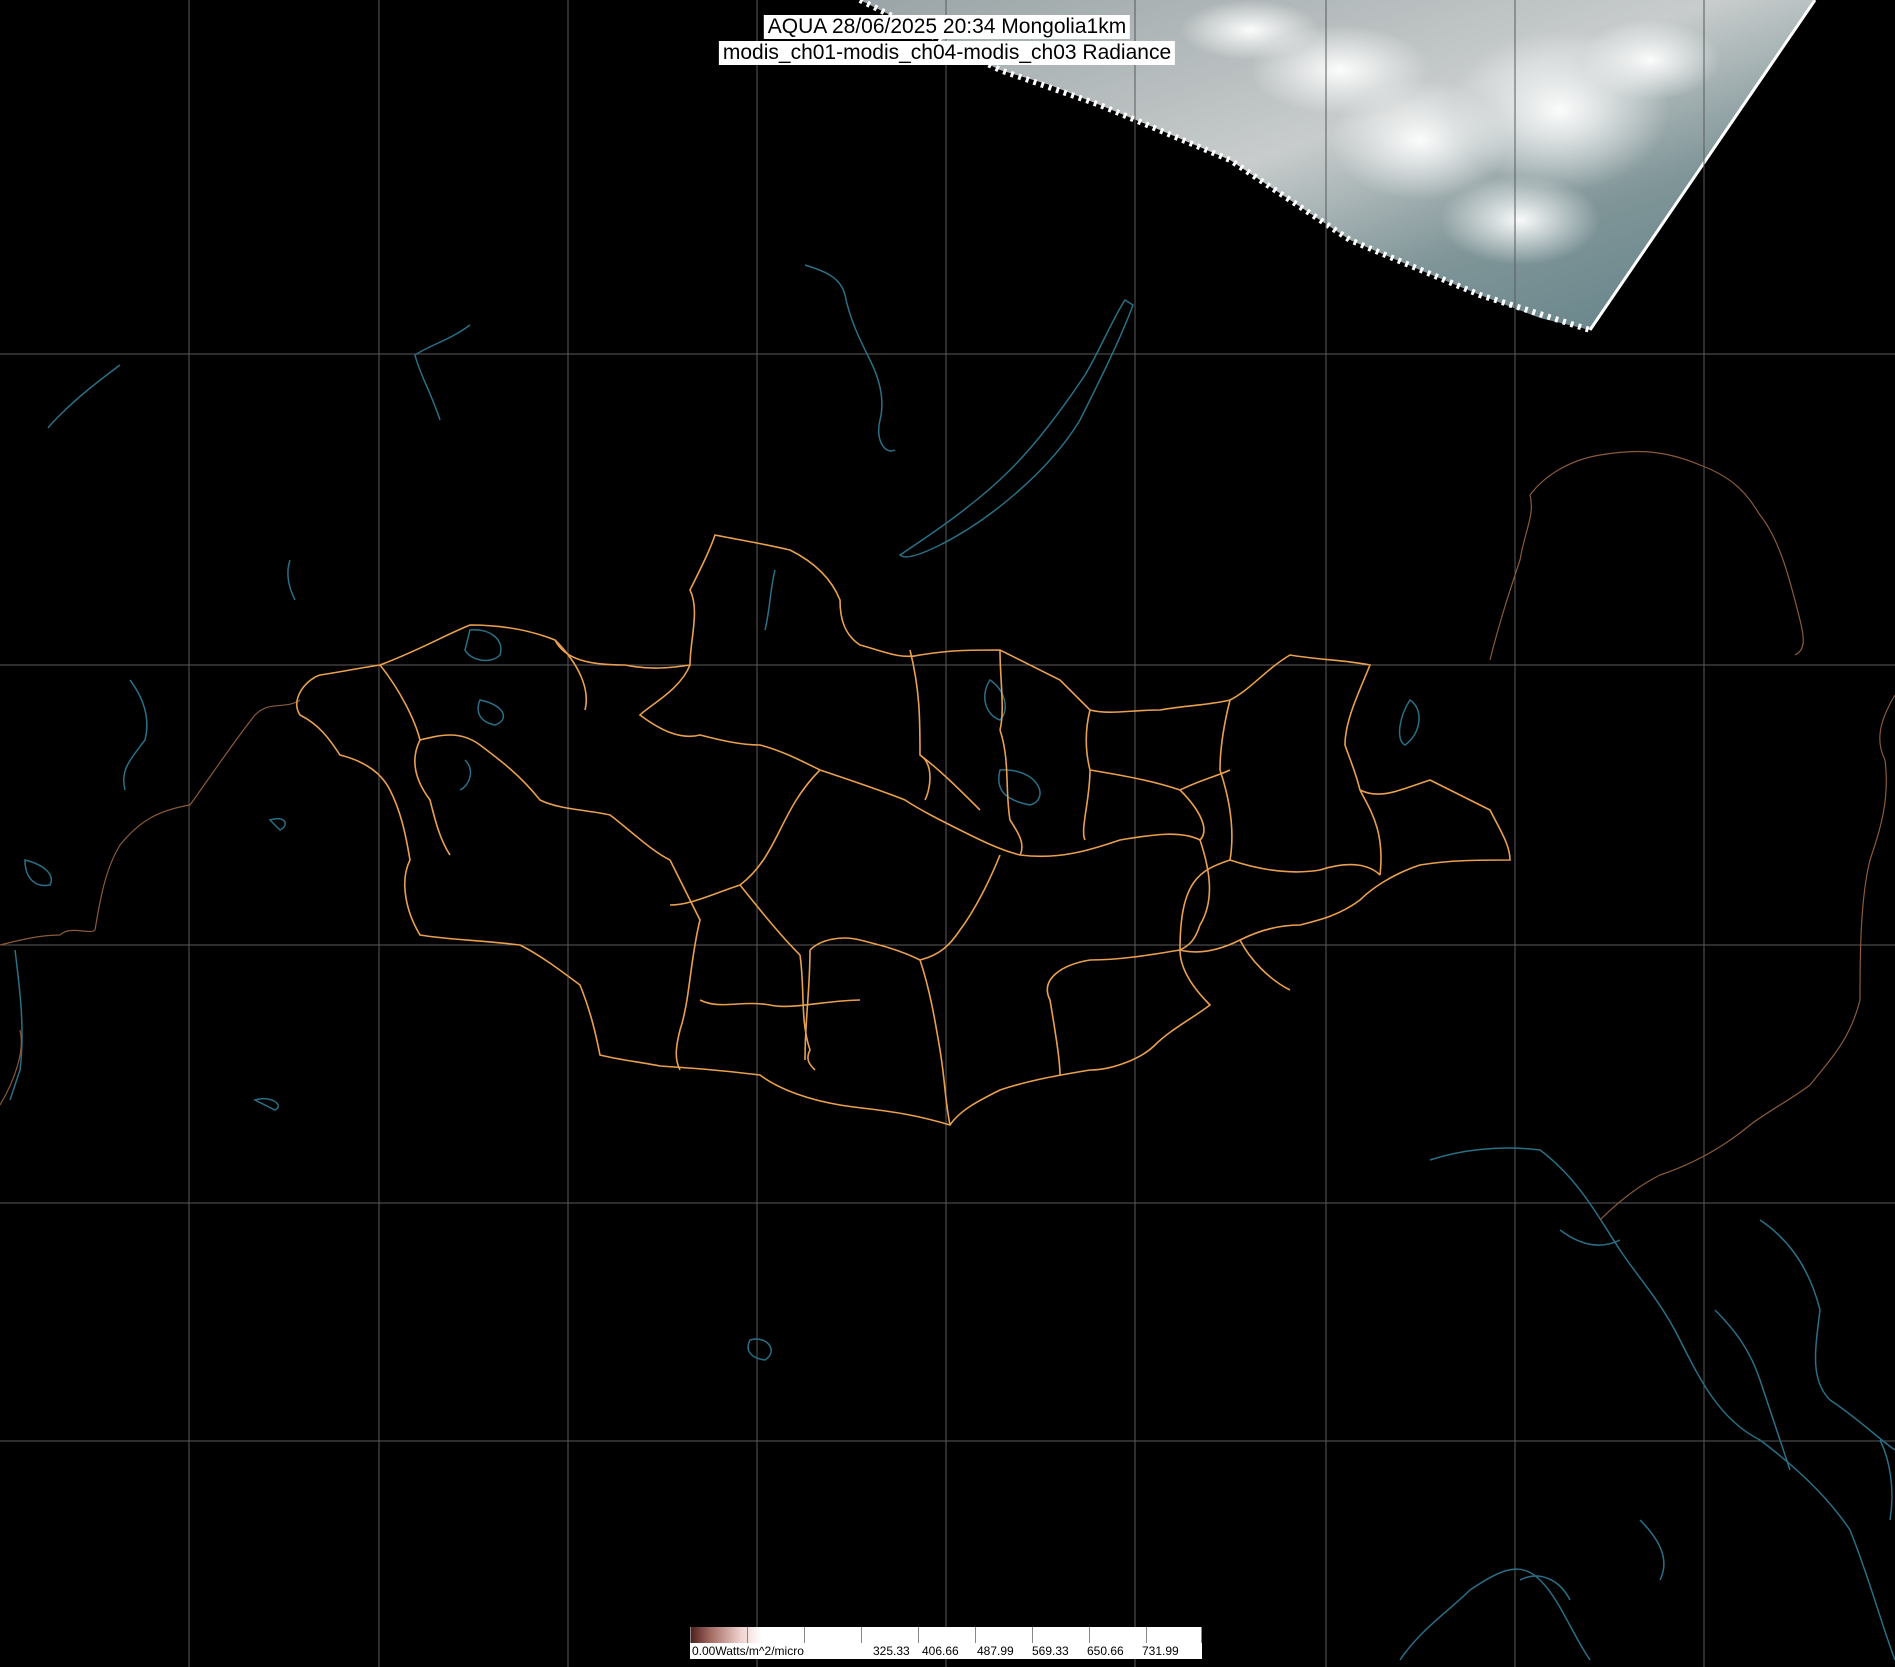  I want to click on colorbar-tick-label: 487.99, so click(995, 1651).